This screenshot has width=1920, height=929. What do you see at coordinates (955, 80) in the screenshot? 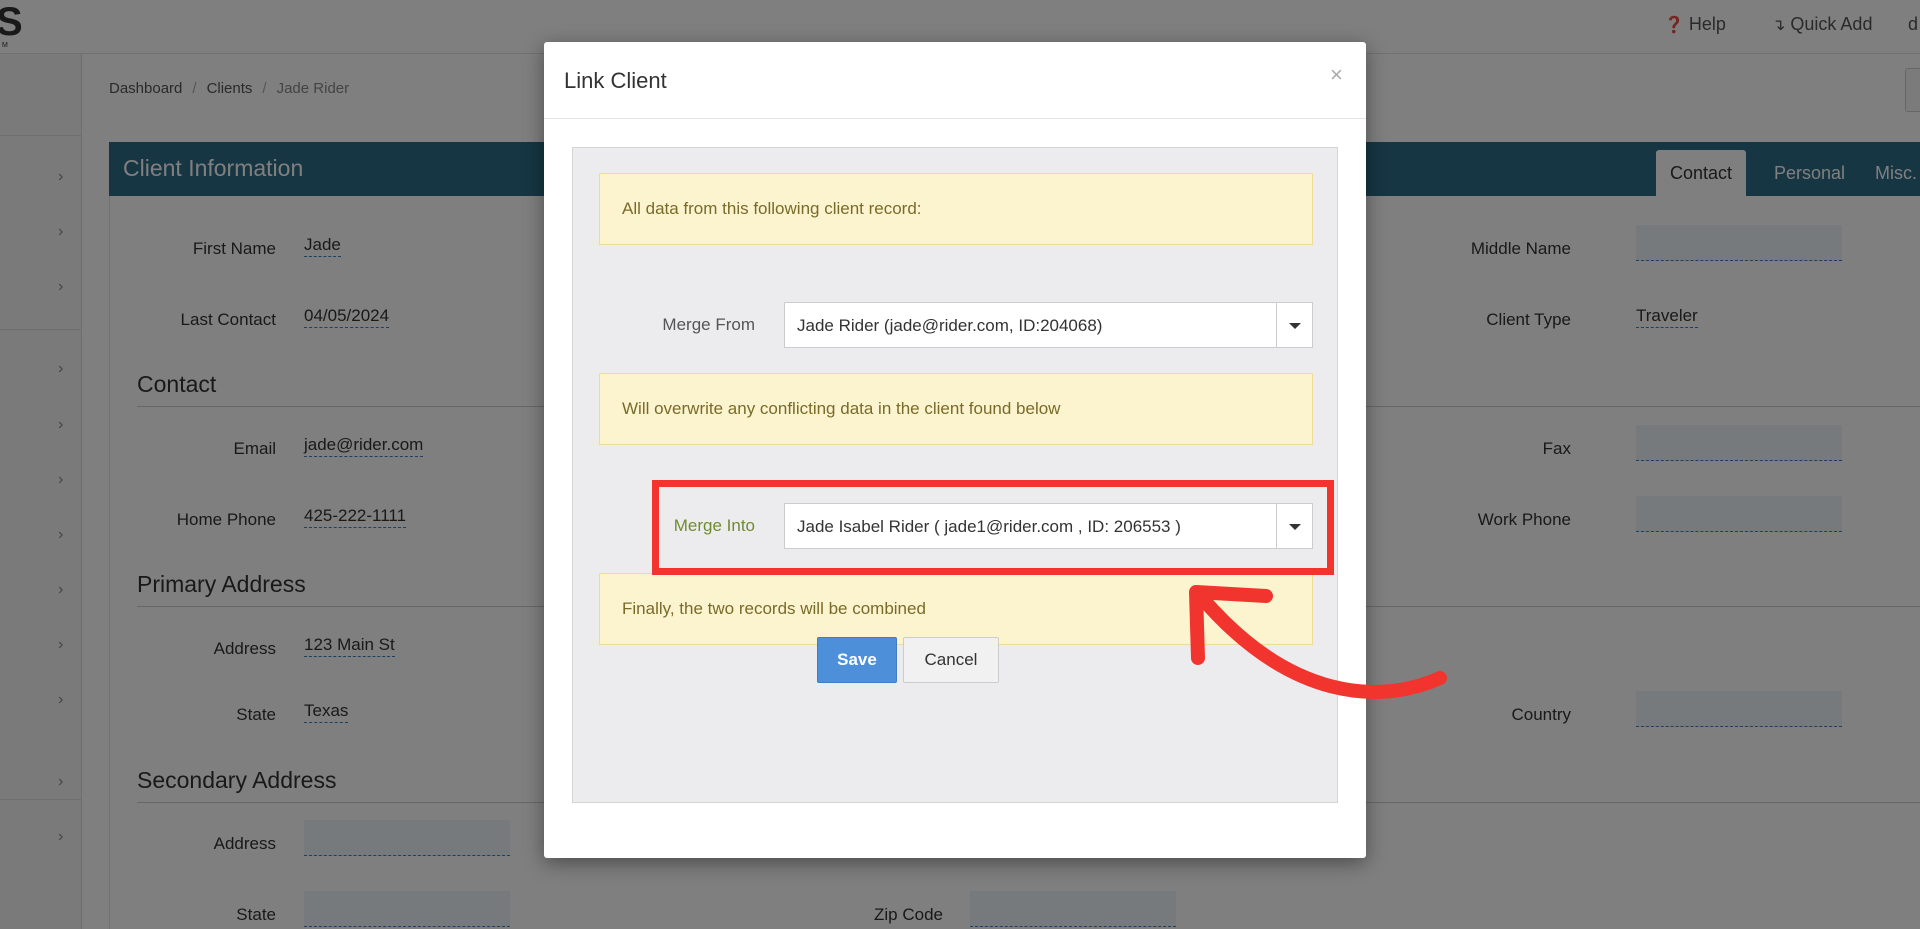
I see `modal-header: Link Client ×` at bounding box center [955, 80].